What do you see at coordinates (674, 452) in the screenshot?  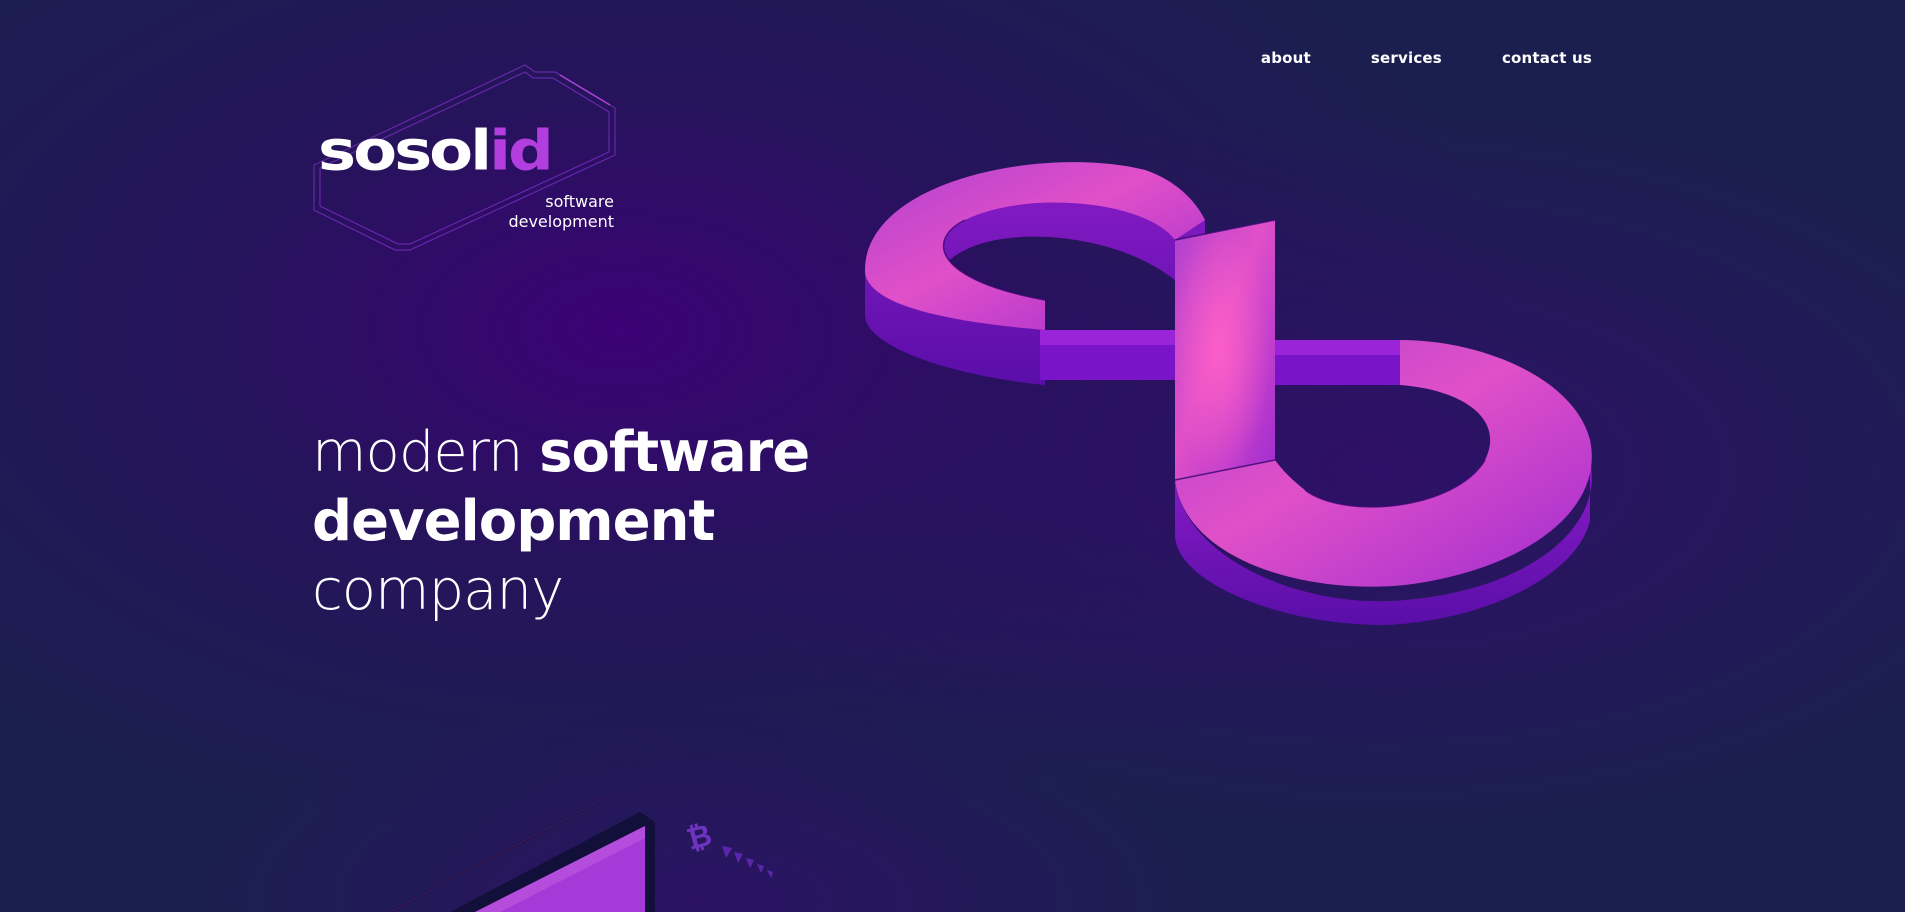 I see `hero-word-software: software` at bounding box center [674, 452].